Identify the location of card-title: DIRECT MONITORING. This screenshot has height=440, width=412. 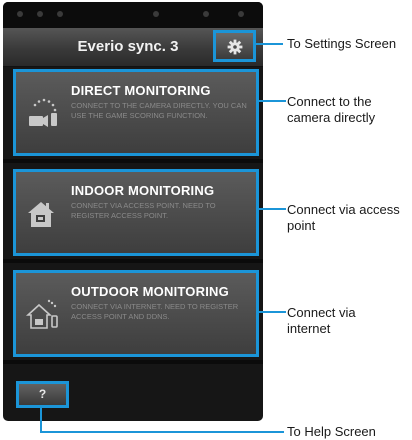
(141, 90).